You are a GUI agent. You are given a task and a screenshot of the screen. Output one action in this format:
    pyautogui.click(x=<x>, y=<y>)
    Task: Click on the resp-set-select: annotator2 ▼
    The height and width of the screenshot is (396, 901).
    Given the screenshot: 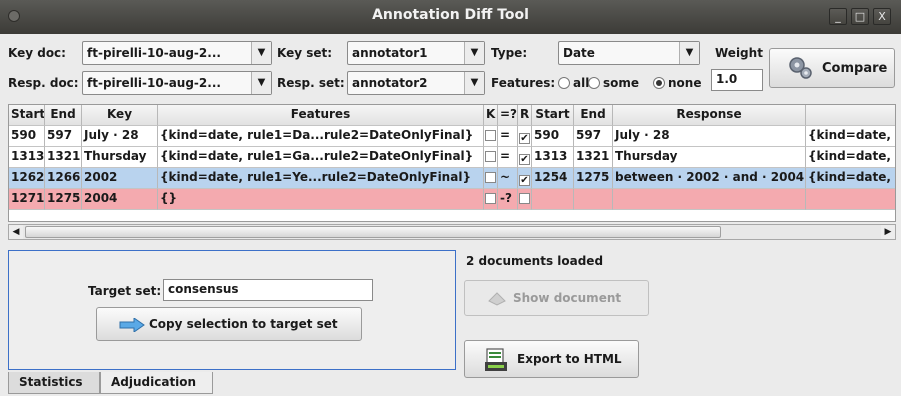 What is the action you would take?
    pyautogui.click(x=416, y=83)
    